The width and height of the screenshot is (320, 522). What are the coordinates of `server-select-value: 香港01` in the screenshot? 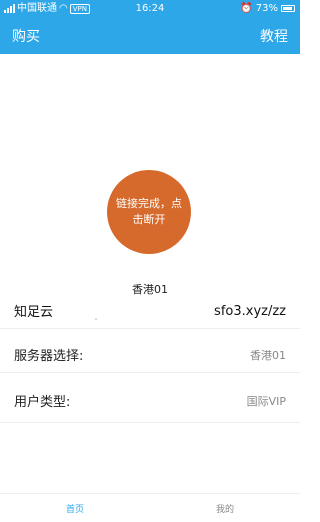 It's located at (268, 355).